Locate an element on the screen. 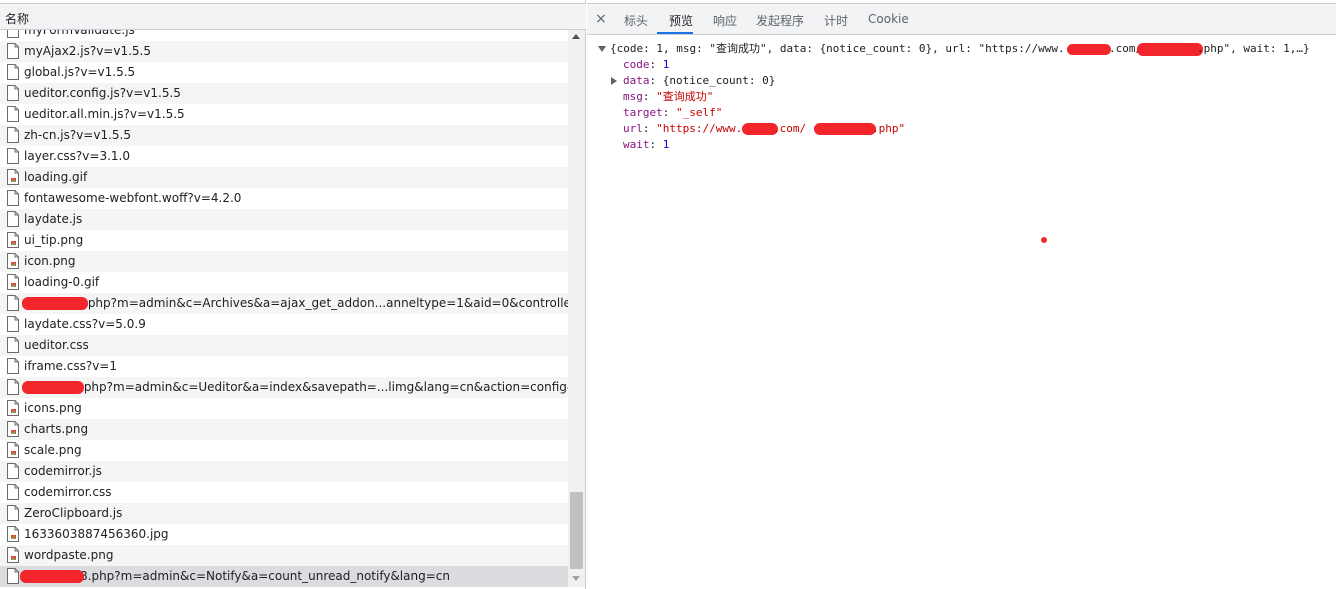  request-row: loading.gif is located at coordinates (284, 177).